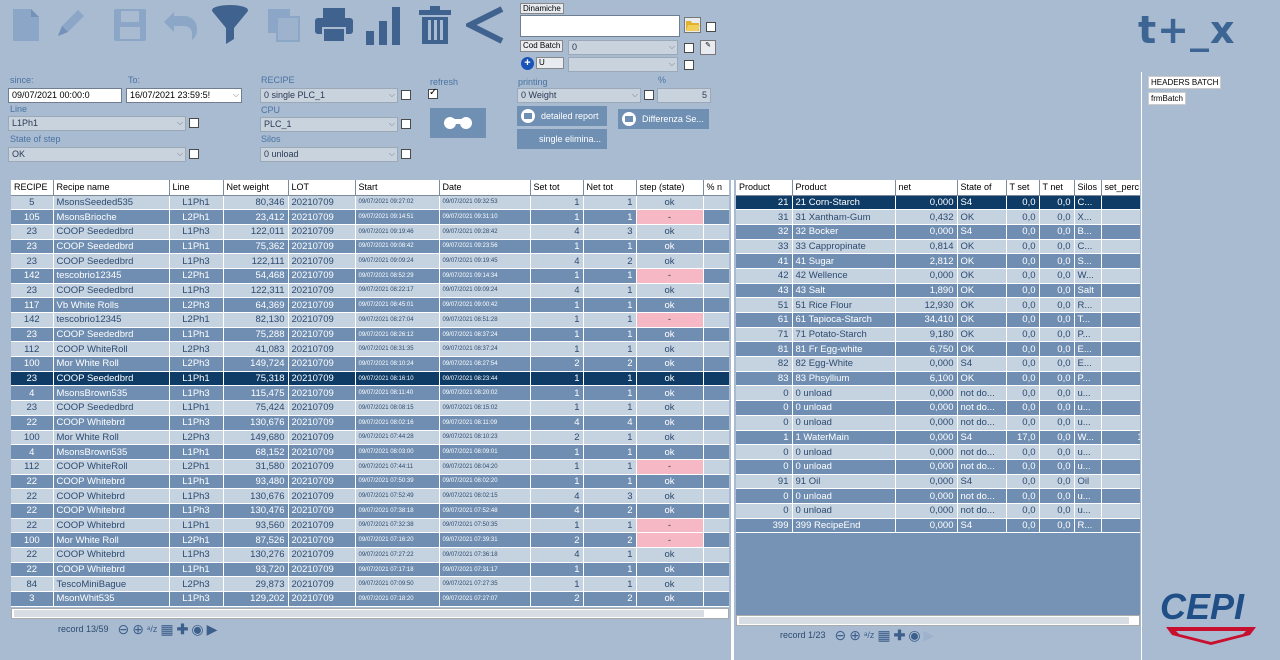 The width and height of the screenshot is (1280, 660). I want to click on edit-button, so click(70, 25).